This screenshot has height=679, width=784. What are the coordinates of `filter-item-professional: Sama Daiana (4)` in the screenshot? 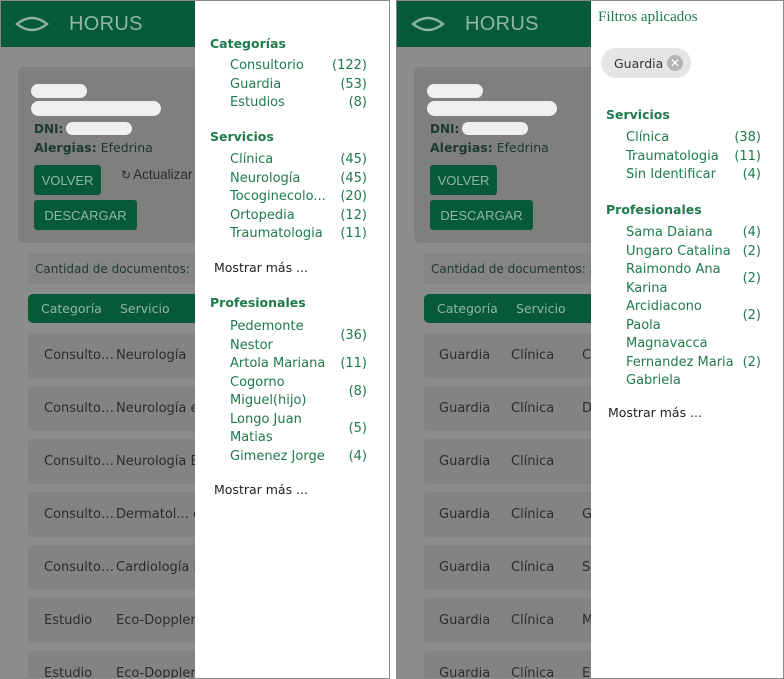 It's located at (693, 233).